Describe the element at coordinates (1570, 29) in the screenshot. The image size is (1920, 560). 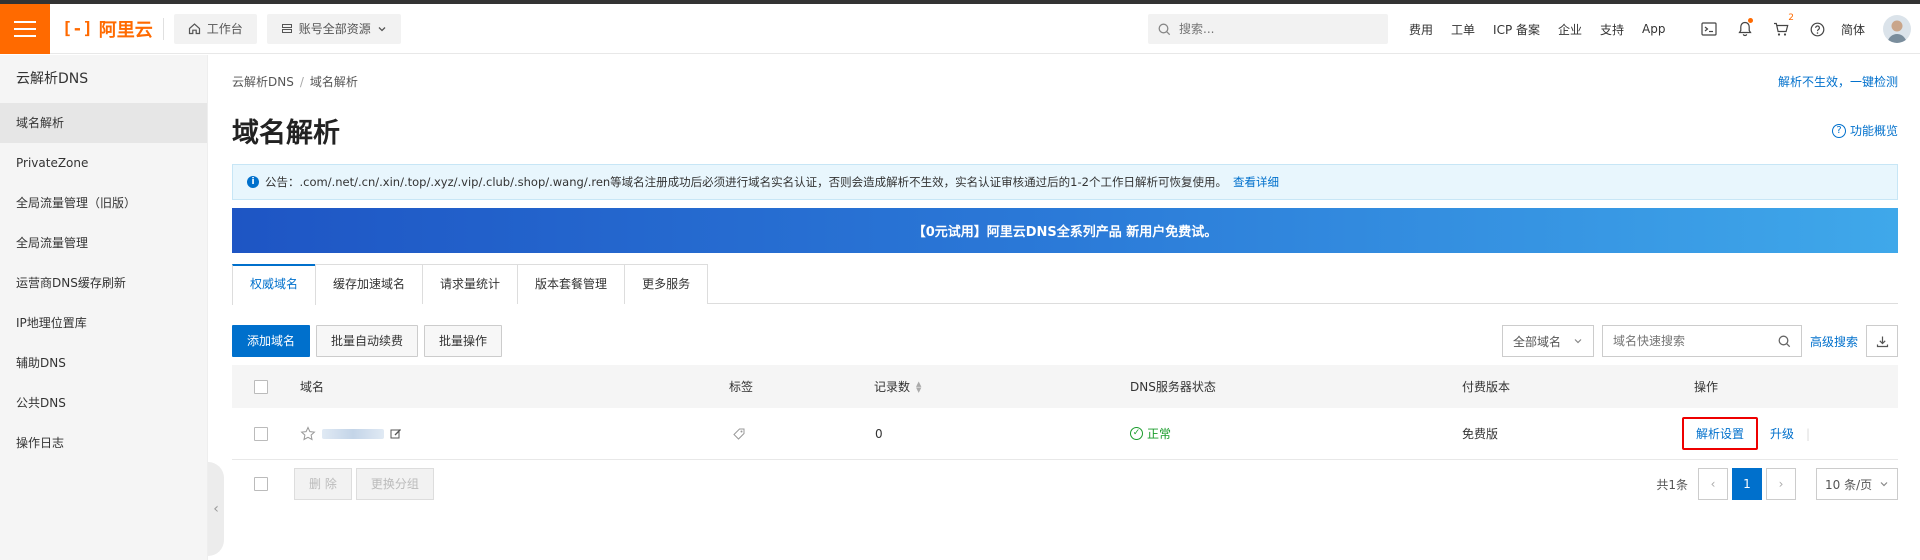
I see `nav-link-enterprise: 企业` at that location.